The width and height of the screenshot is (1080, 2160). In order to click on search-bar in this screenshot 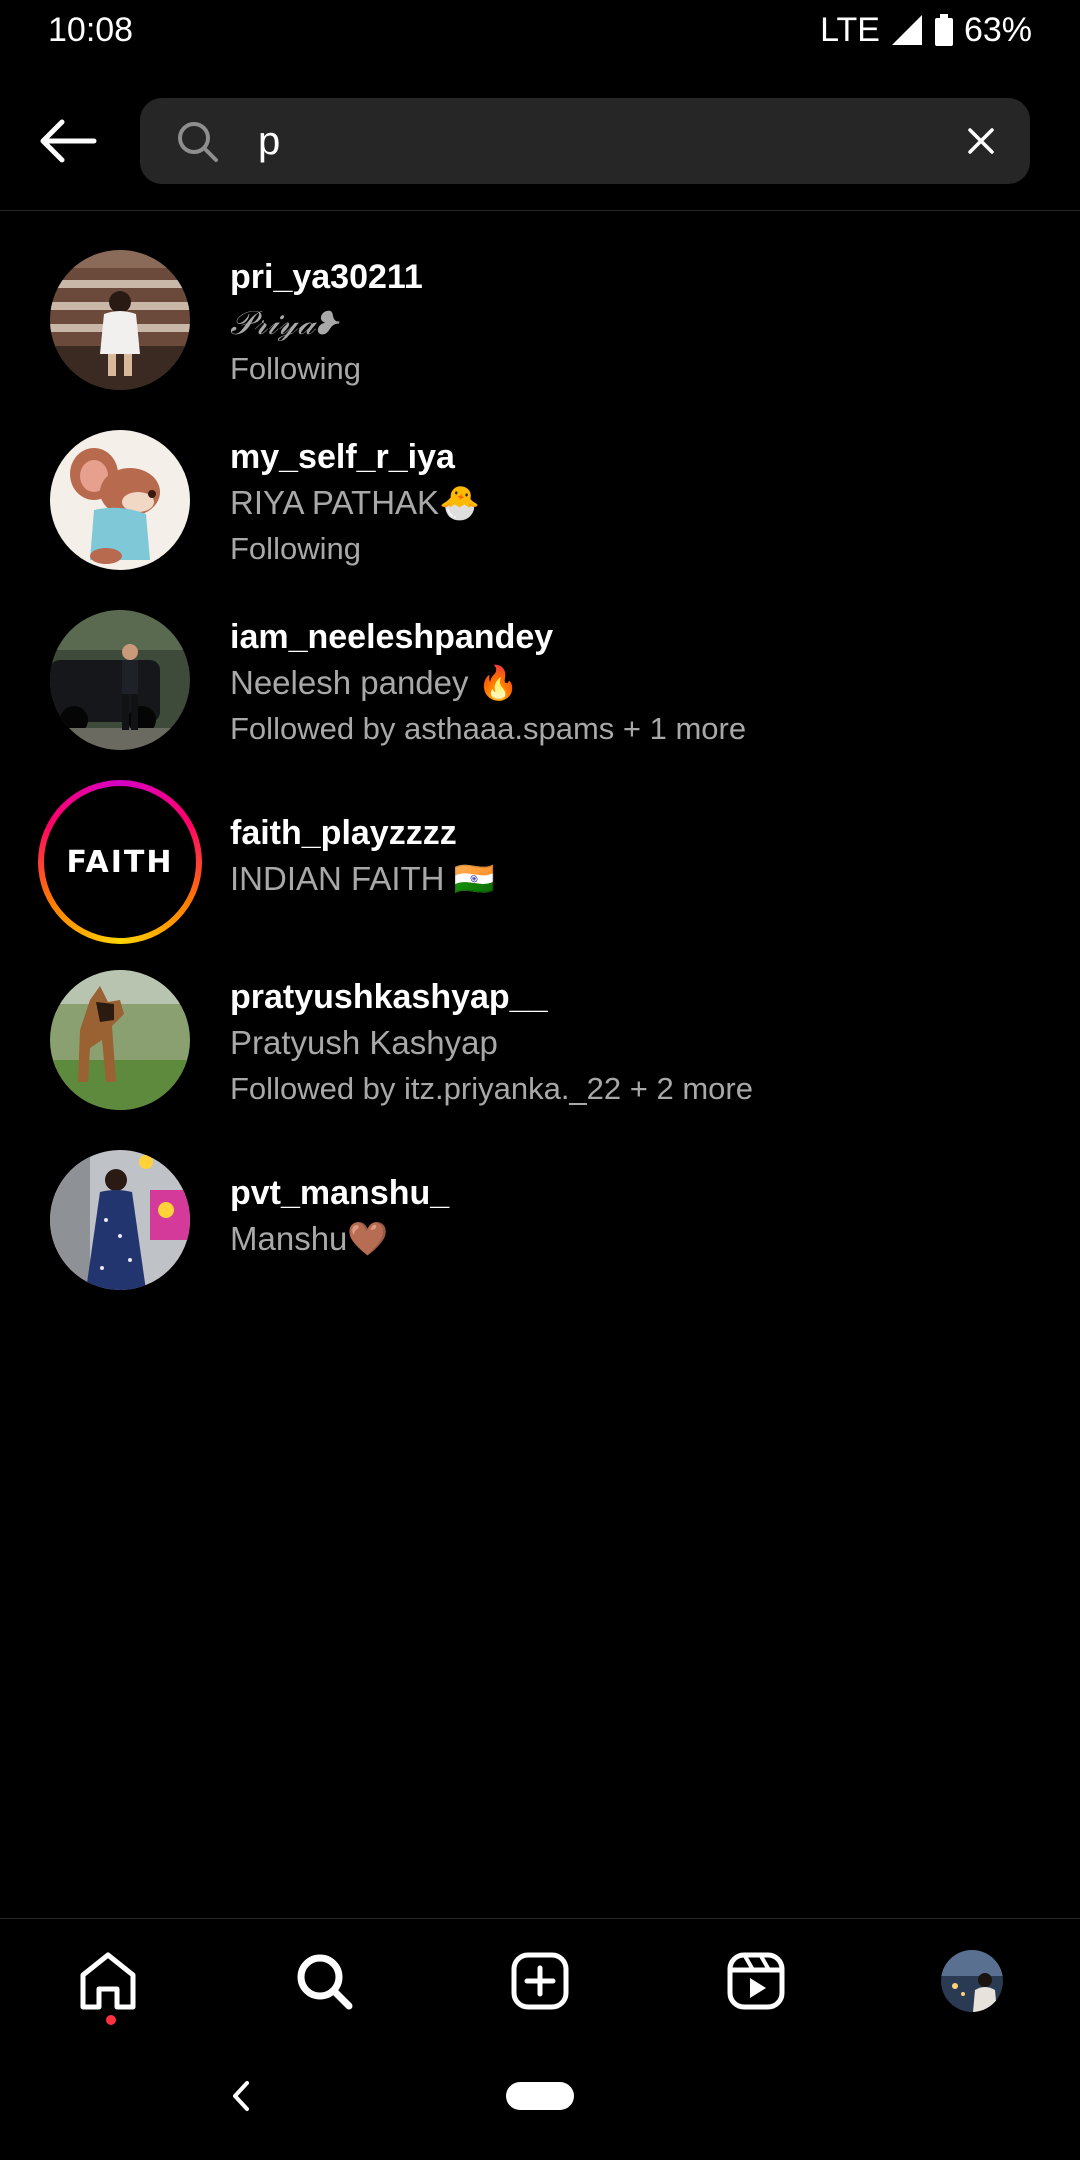, I will do `click(585, 141)`.